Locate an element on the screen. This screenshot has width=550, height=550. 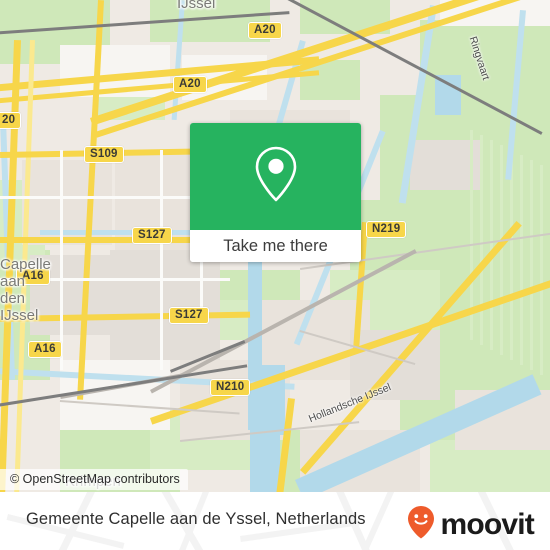
place-label: Capelle is located at coordinates (25, 264).